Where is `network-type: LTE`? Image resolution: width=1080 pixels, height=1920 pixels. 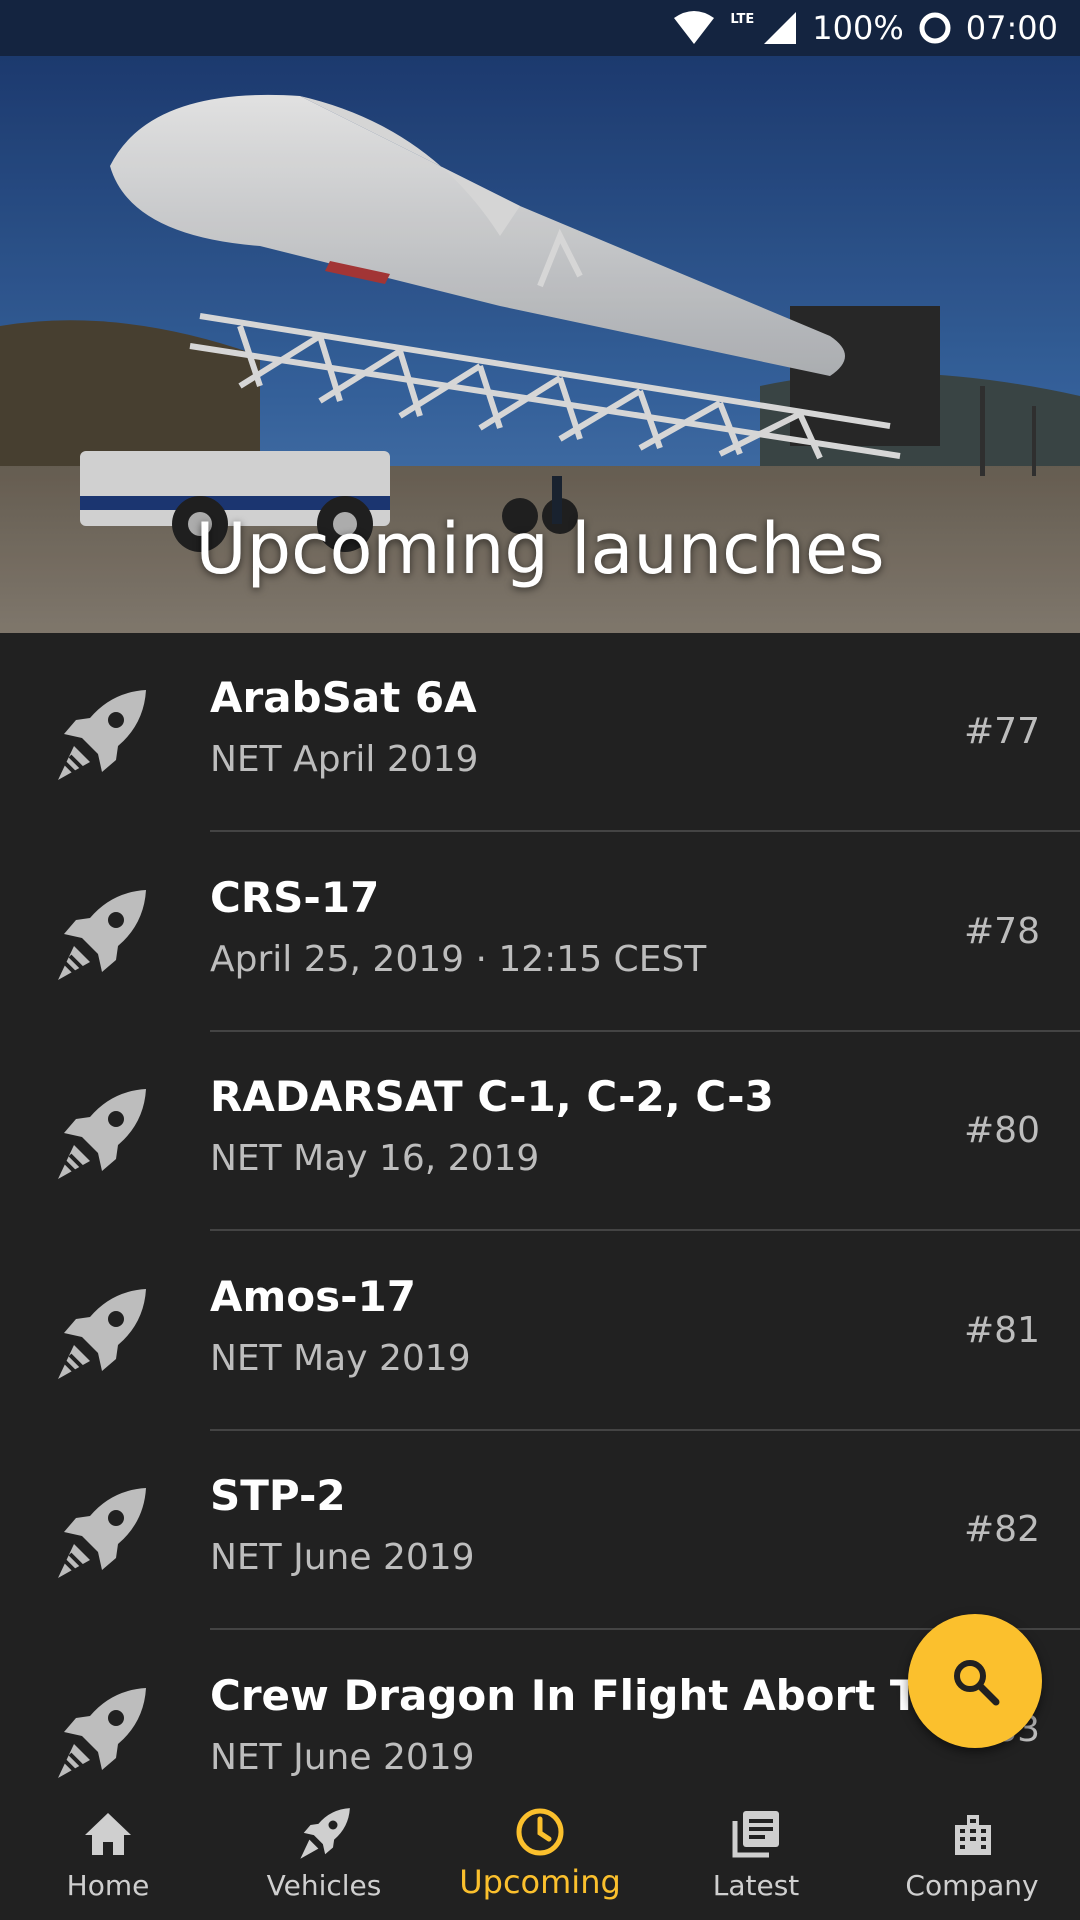 network-type: LTE is located at coordinates (742, 19).